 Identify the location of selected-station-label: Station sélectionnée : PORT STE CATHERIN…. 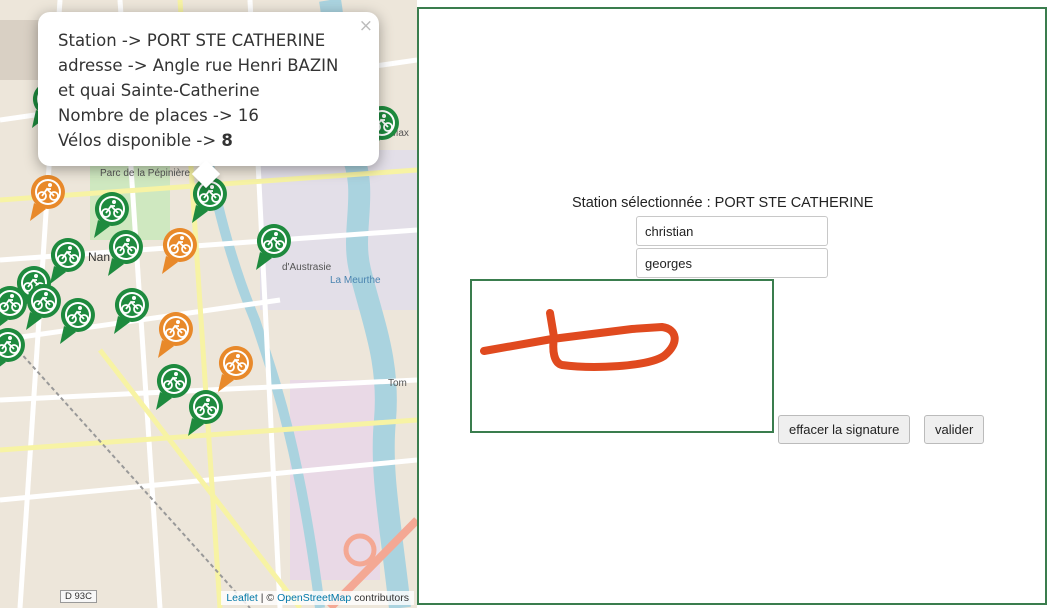
(723, 203).